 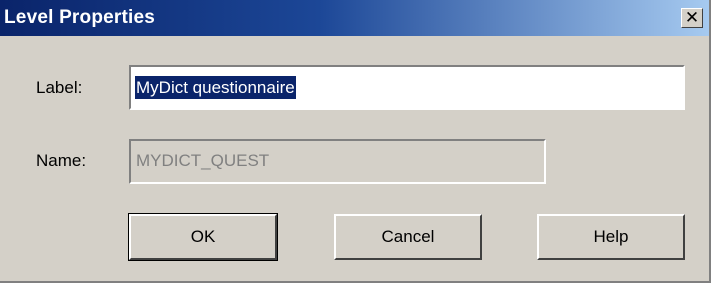 I want to click on label-input-value: MyDict questionnaire, so click(x=215, y=87).